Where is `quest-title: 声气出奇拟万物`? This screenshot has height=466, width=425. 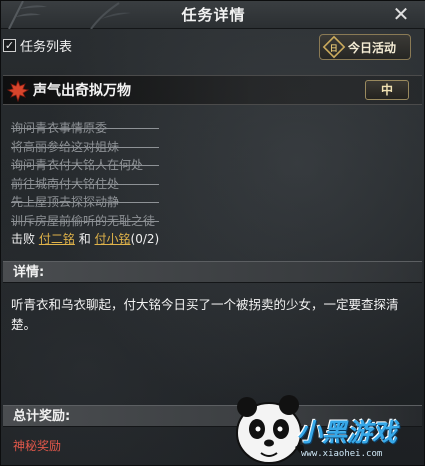
quest-title: 声气出奇拟万物 is located at coordinates (82, 91).